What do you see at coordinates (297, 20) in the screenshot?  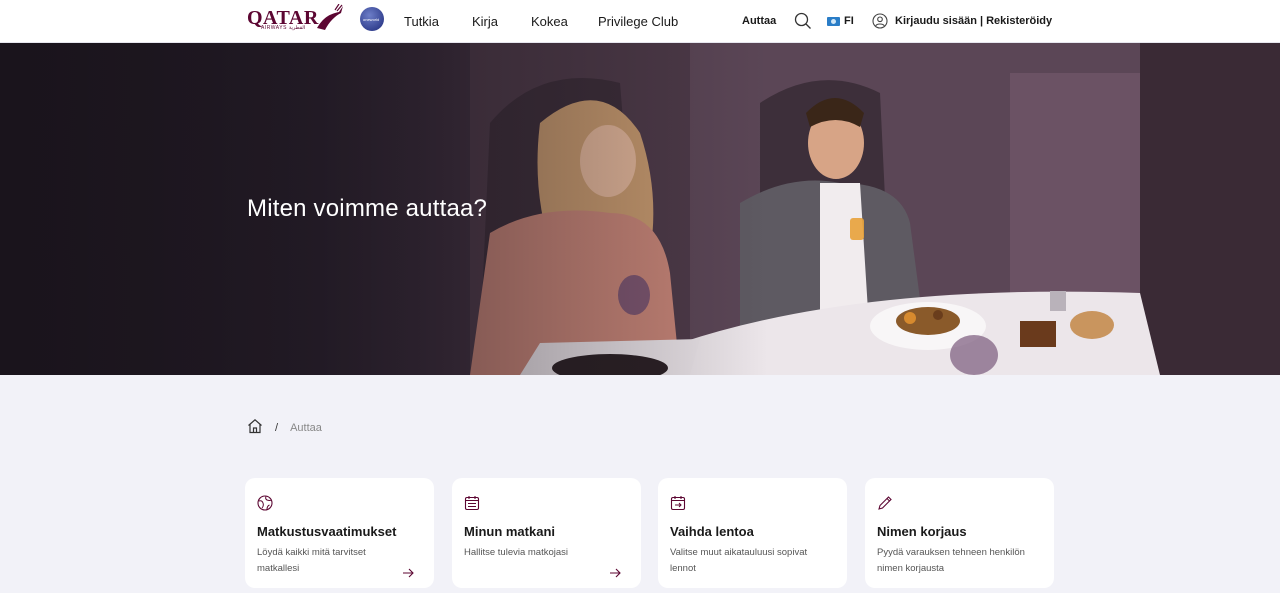 I see `qatar-airways-logo: QATAR AIRWAYS القطرية` at bounding box center [297, 20].